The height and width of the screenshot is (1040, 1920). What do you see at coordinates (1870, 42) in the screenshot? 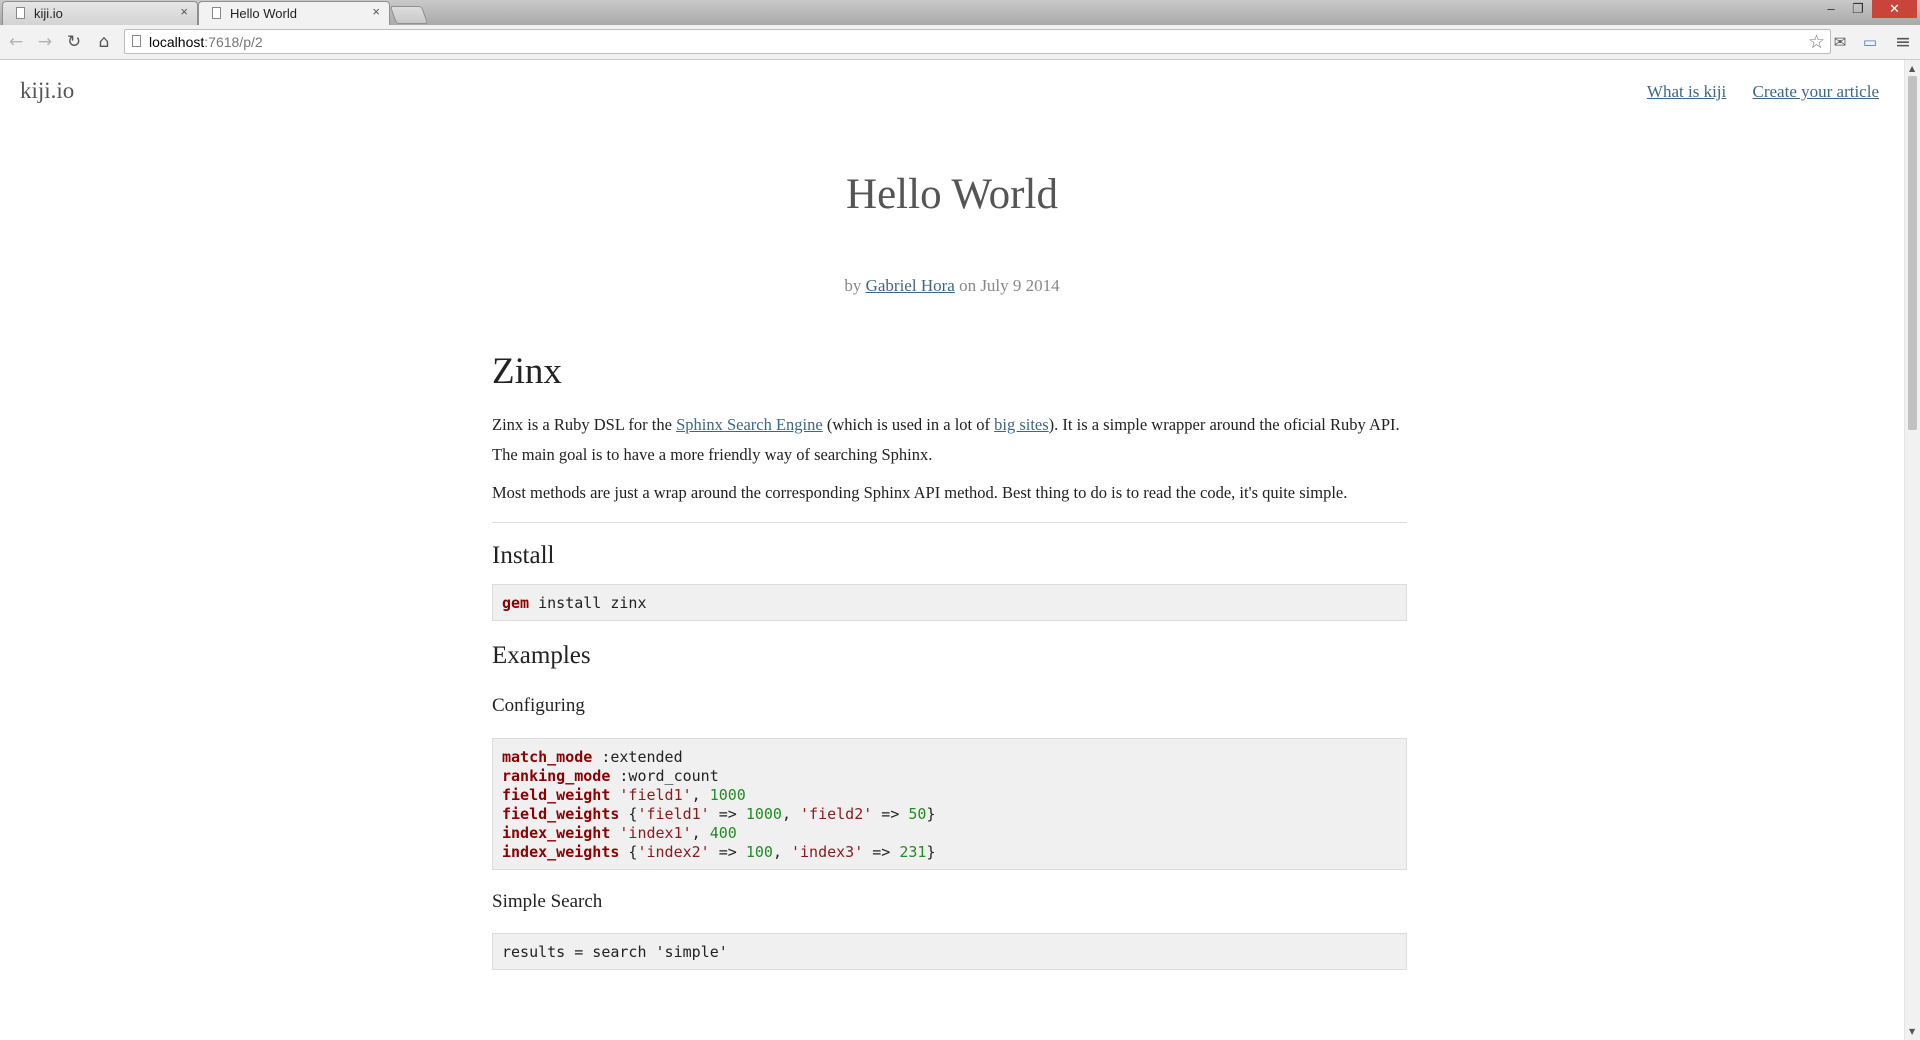
I see `cast-extension-icon: ▭` at bounding box center [1870, 42].